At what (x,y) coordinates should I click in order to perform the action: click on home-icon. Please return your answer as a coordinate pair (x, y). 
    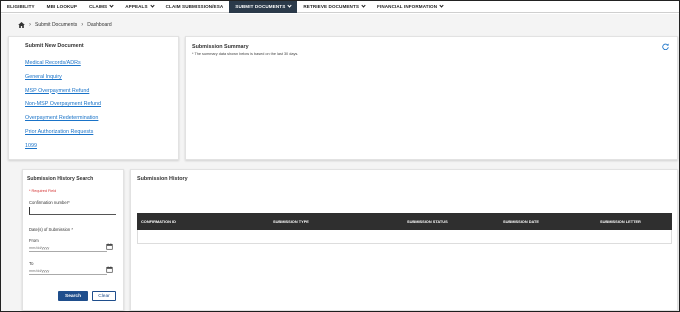
    Looking at the image, I should click on (21, 25).